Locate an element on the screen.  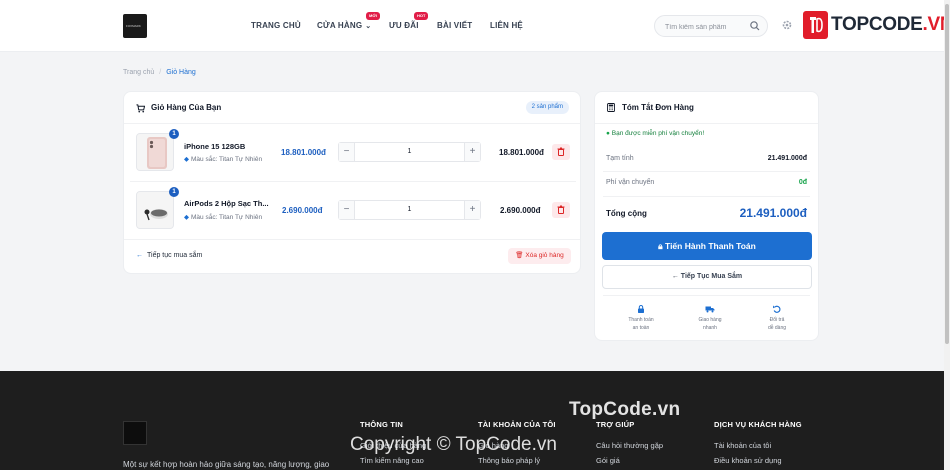
search-icon is located at coordinates (755, 26).